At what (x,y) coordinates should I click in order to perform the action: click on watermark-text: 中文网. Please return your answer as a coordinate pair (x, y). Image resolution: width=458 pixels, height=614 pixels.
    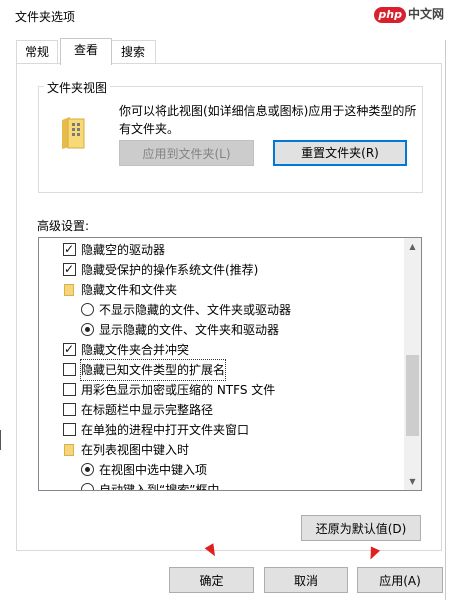
    Looking at the image, I should click on (425, 14).